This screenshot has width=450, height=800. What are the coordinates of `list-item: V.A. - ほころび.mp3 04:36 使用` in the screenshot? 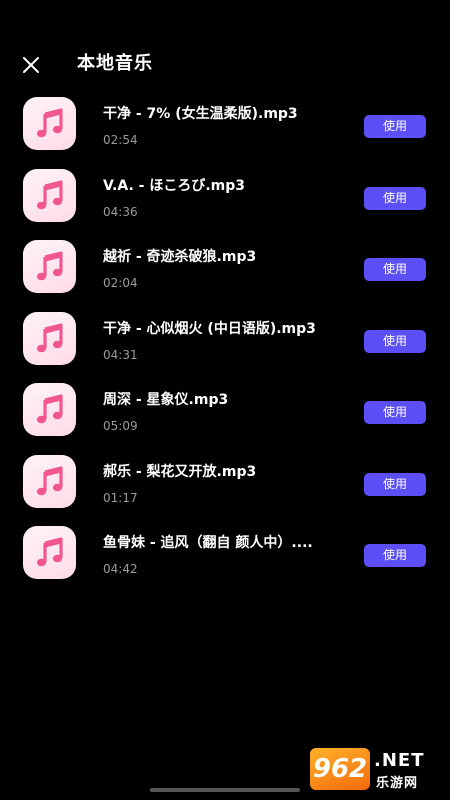 It's located at (225, 204).